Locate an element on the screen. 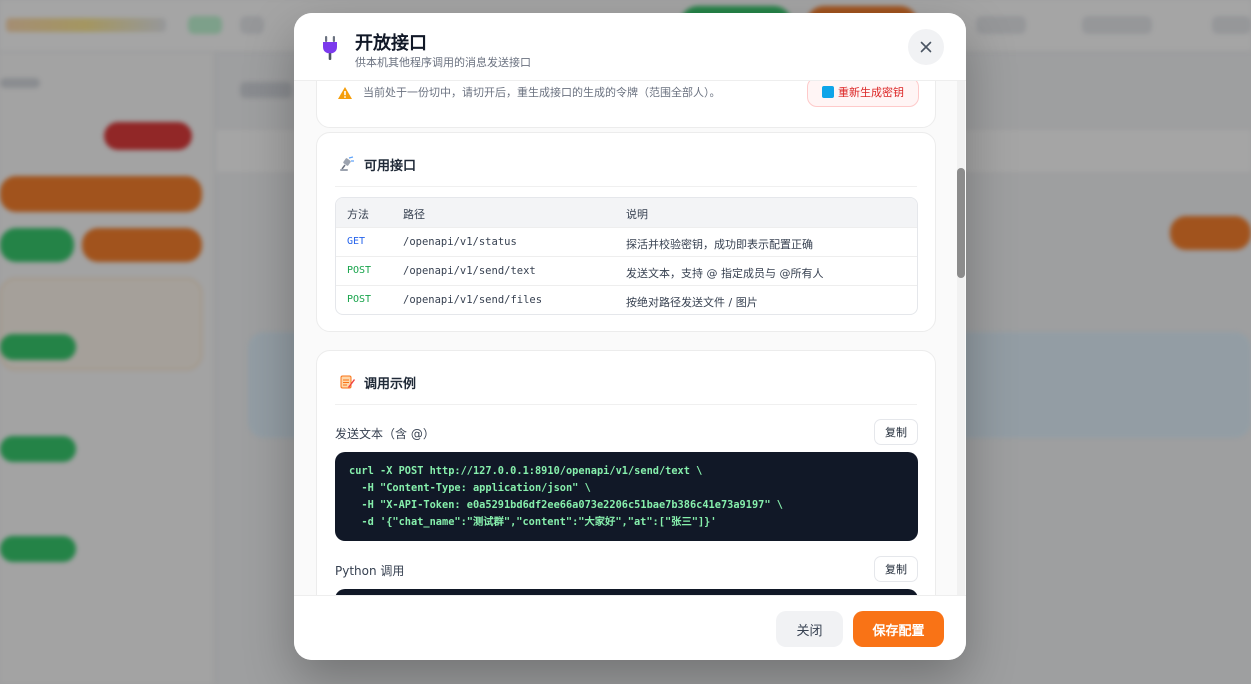 The height and width of the screenshot is (684, 1251). method-badge: GET is located at coordinates (356, 241).